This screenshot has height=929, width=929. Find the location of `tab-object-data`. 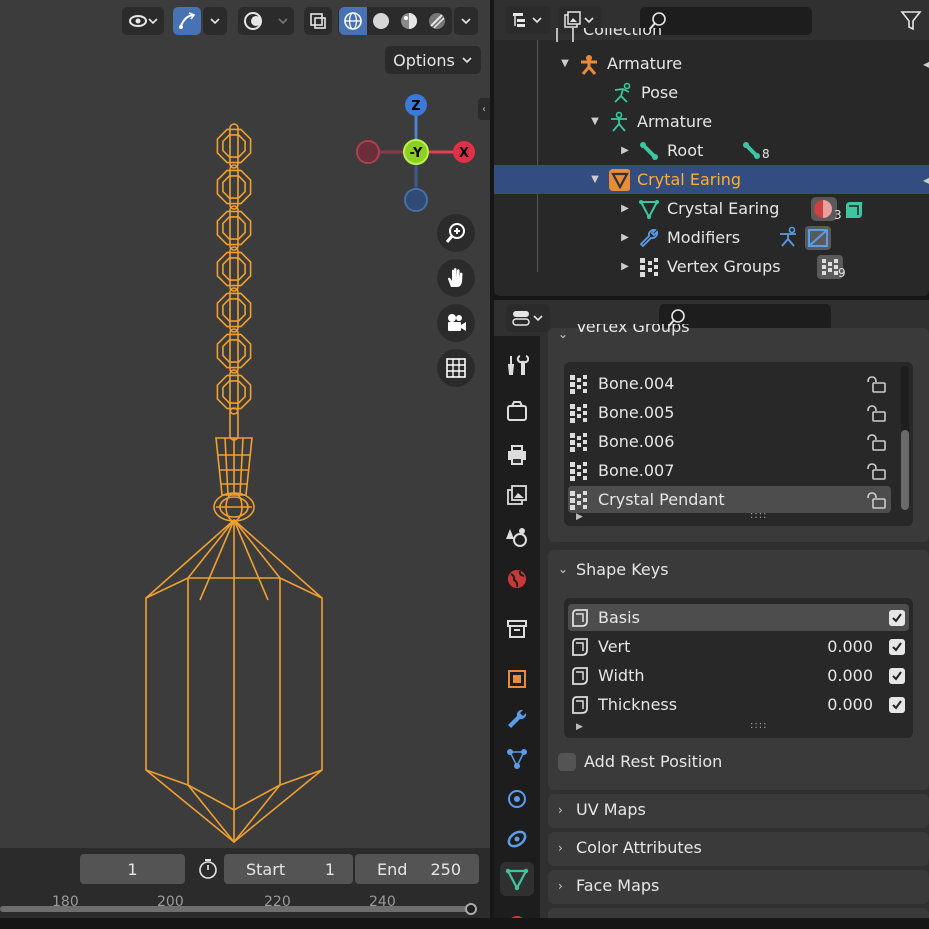

tab-object-data is located at coordinates (517, 879).